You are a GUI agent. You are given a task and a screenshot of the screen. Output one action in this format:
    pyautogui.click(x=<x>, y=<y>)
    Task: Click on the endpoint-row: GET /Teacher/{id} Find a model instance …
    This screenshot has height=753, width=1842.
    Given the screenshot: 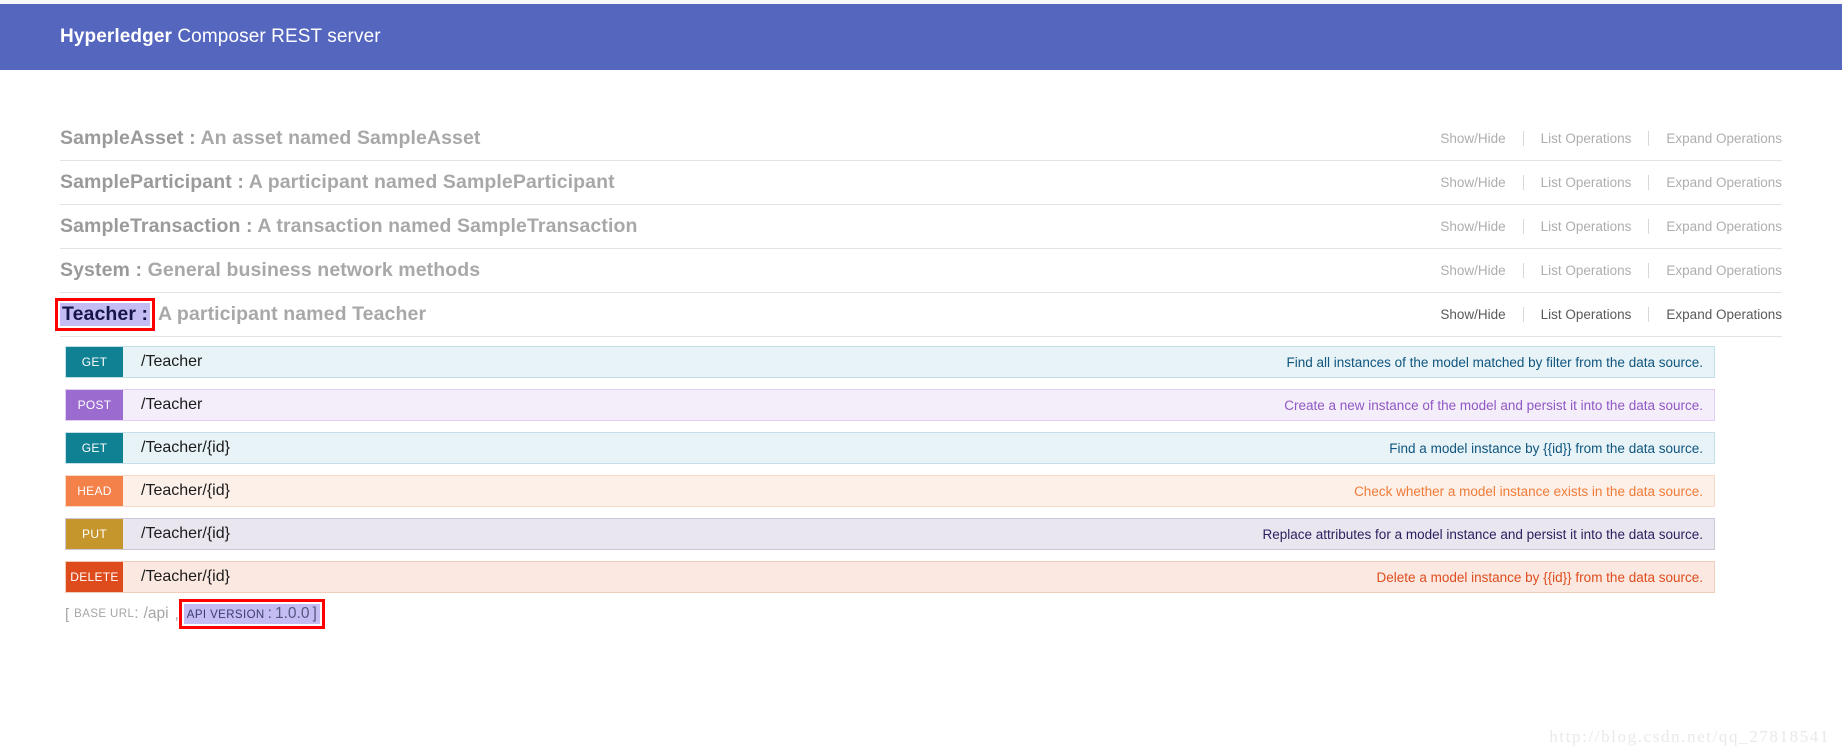 What is the action you would take?
    pyautogui.click(x=890, y=448)
    